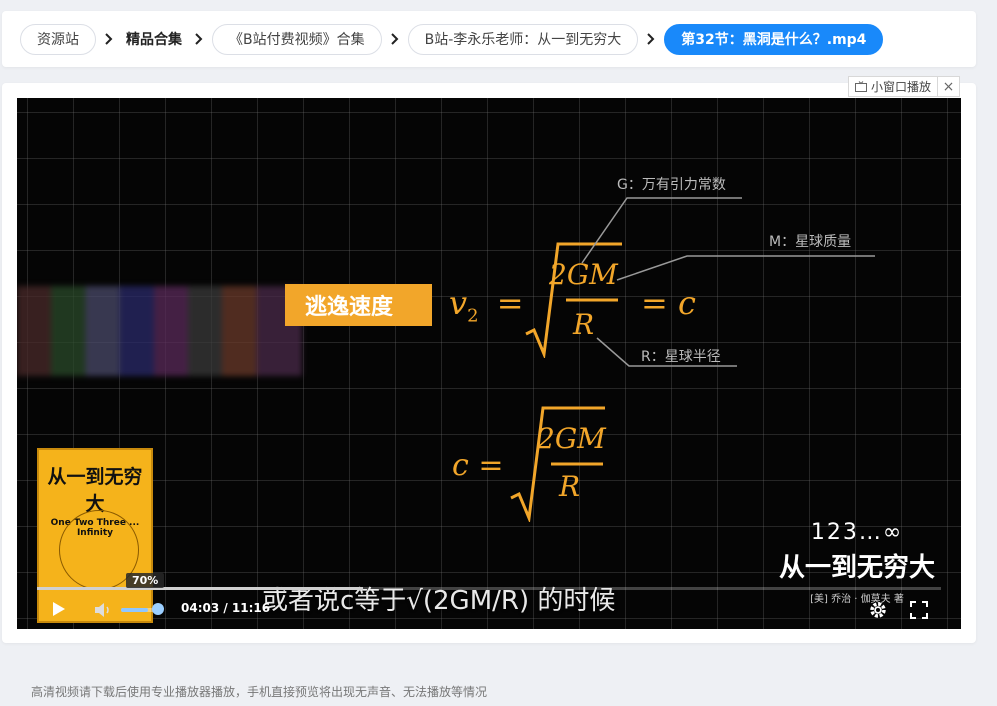 Image resolution: width=997 pixels, height=706 pixels. I want to click on fullscreen-icon, so click(919, 610).